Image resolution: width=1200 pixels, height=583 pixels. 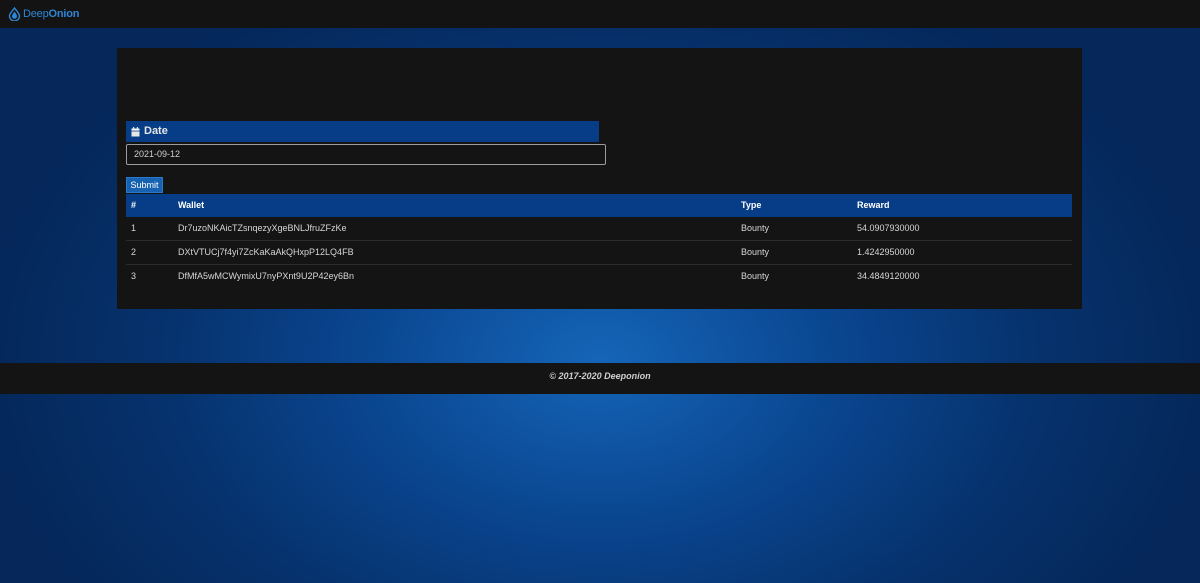 I want to click on copyright-text: © 2017-2020 Deeponion, so click(x=600, y=376).